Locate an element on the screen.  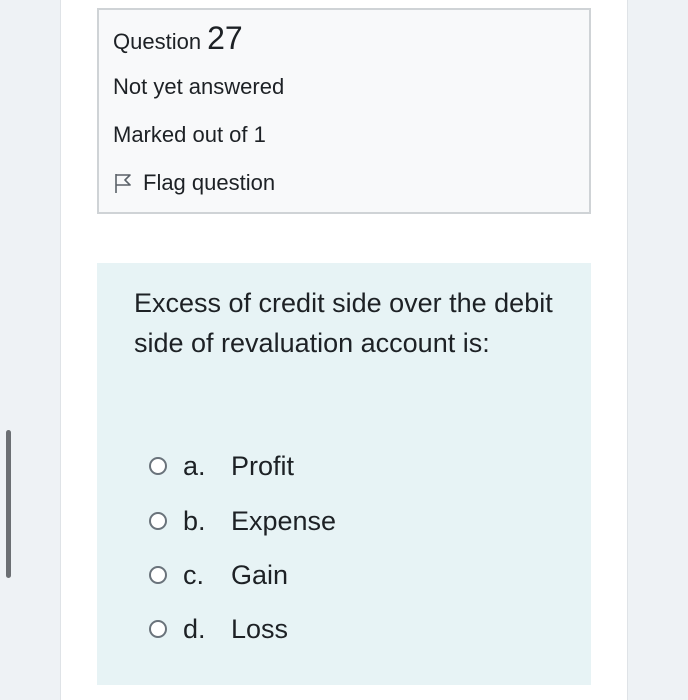
radio-button-d is located at coordinates (158, 629).